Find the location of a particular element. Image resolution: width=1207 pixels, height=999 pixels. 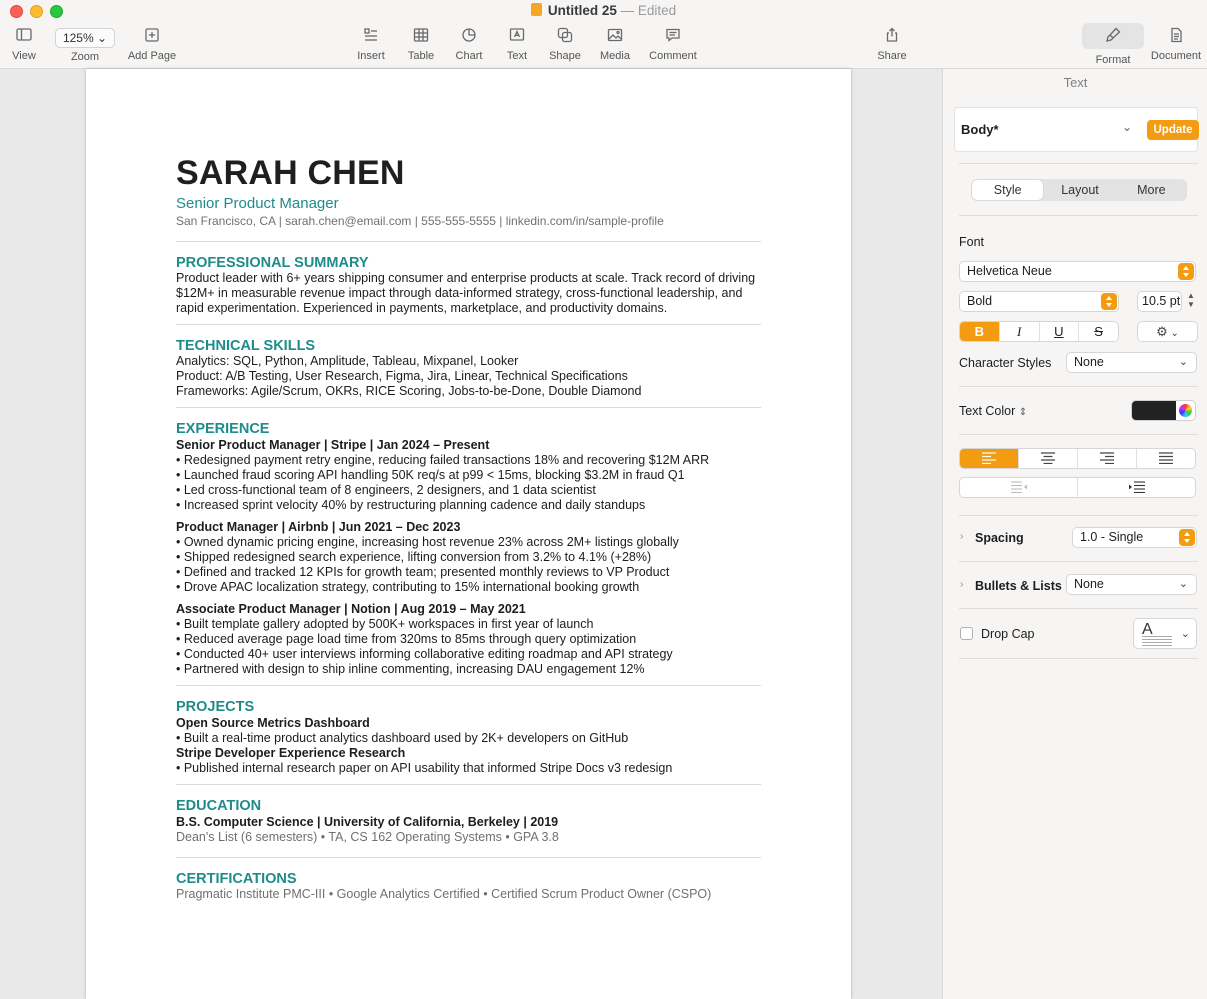

zoom-control: 125% ⌄ Zoom is located at coordinates (85, 44).